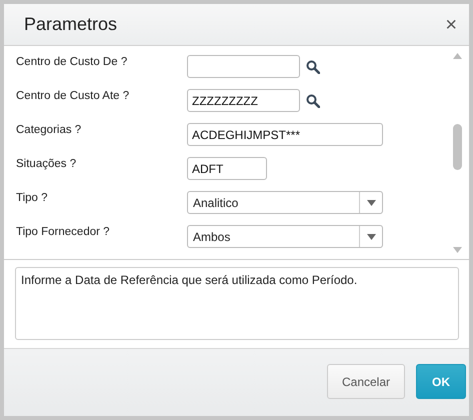  What do you see at coordinates (227, 168) in the screenshot?
I see `input-field: ADFT` at bounding box center [227, 168].